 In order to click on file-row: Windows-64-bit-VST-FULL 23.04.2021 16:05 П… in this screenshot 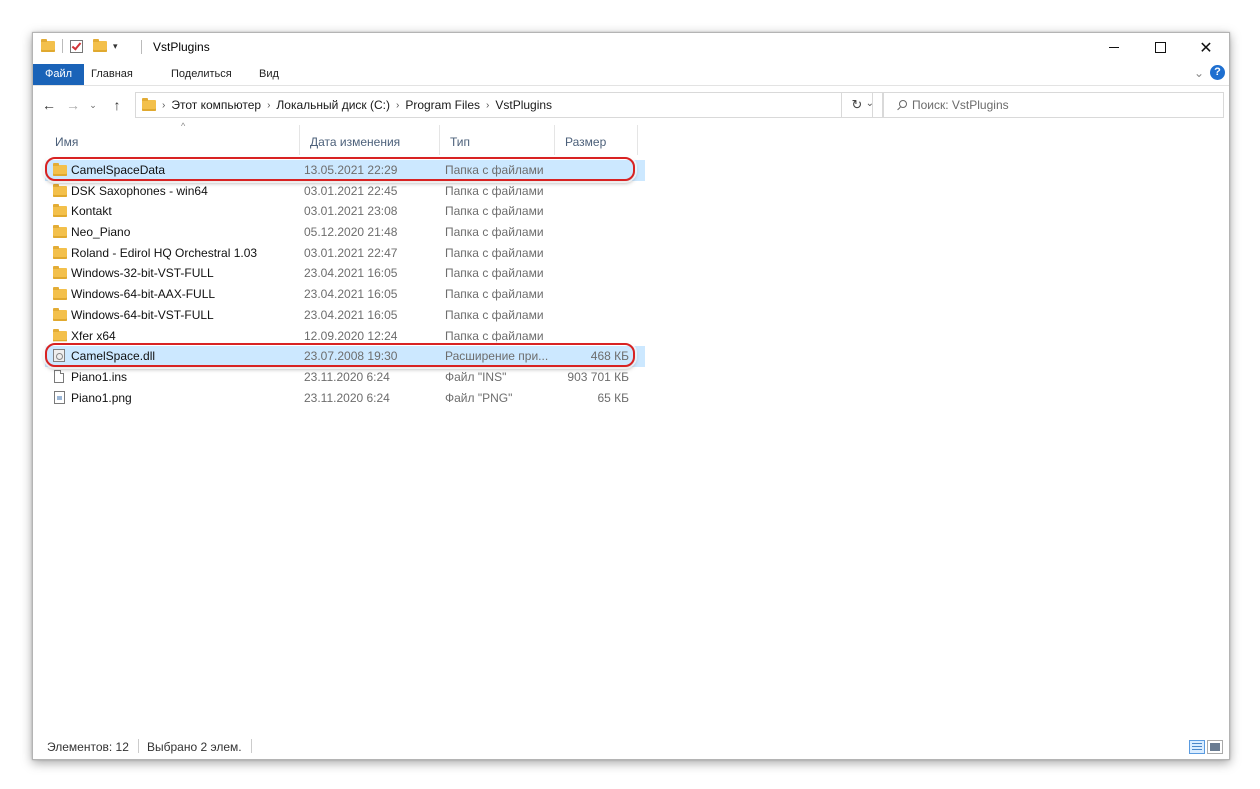, I will do `click(345, 315)`.